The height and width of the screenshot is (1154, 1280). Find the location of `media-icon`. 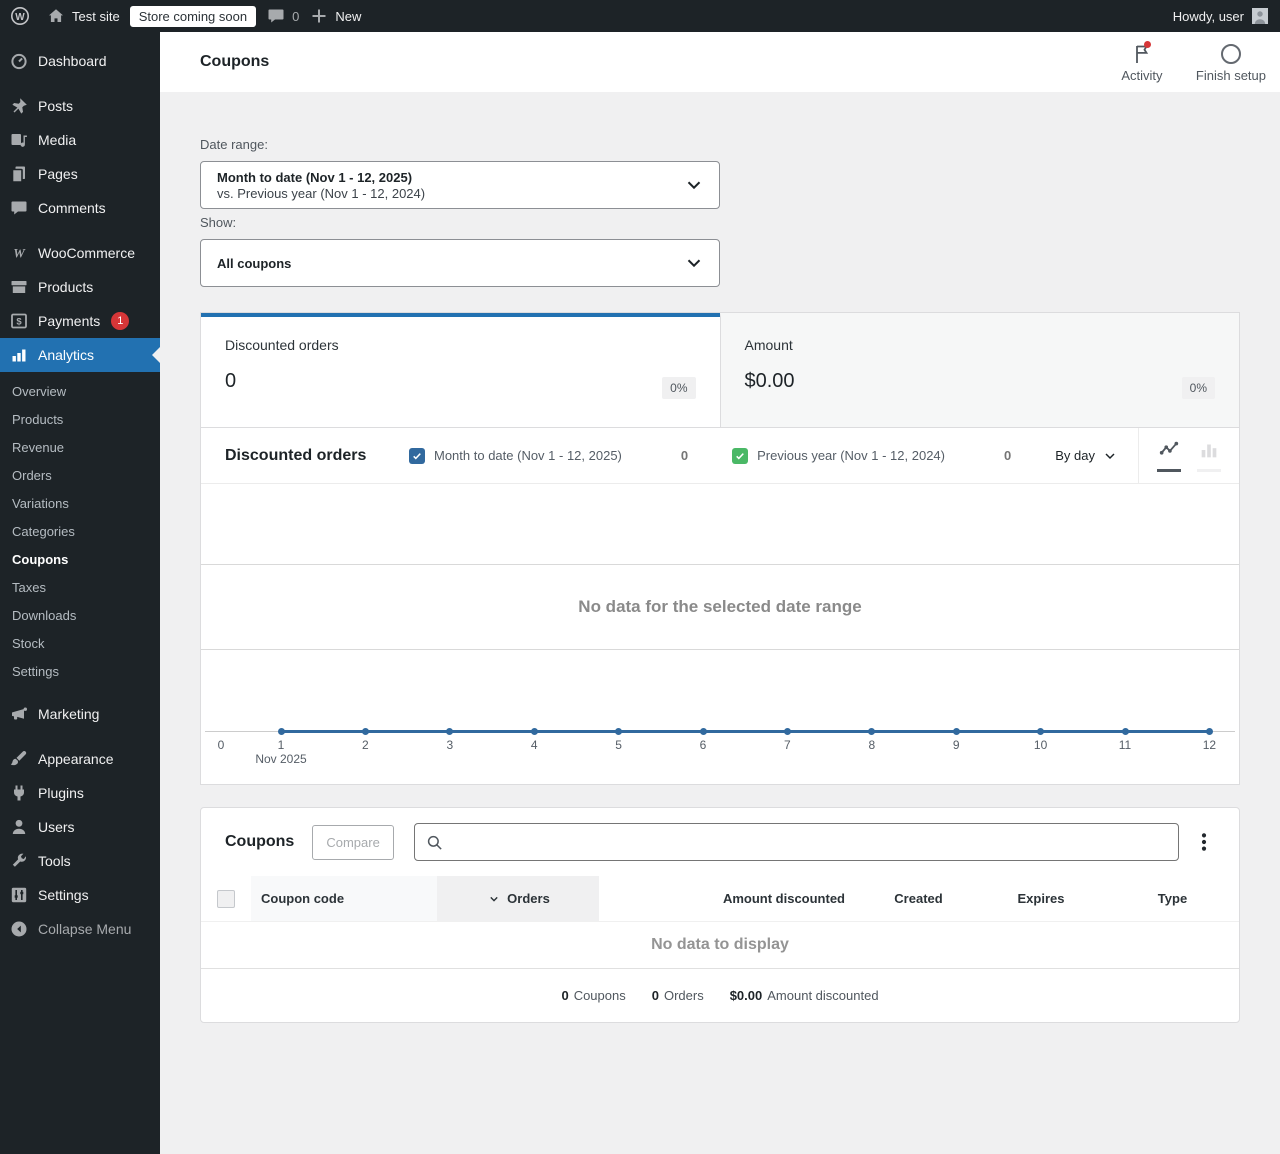

media-icon is located at coordinates (19, 140).